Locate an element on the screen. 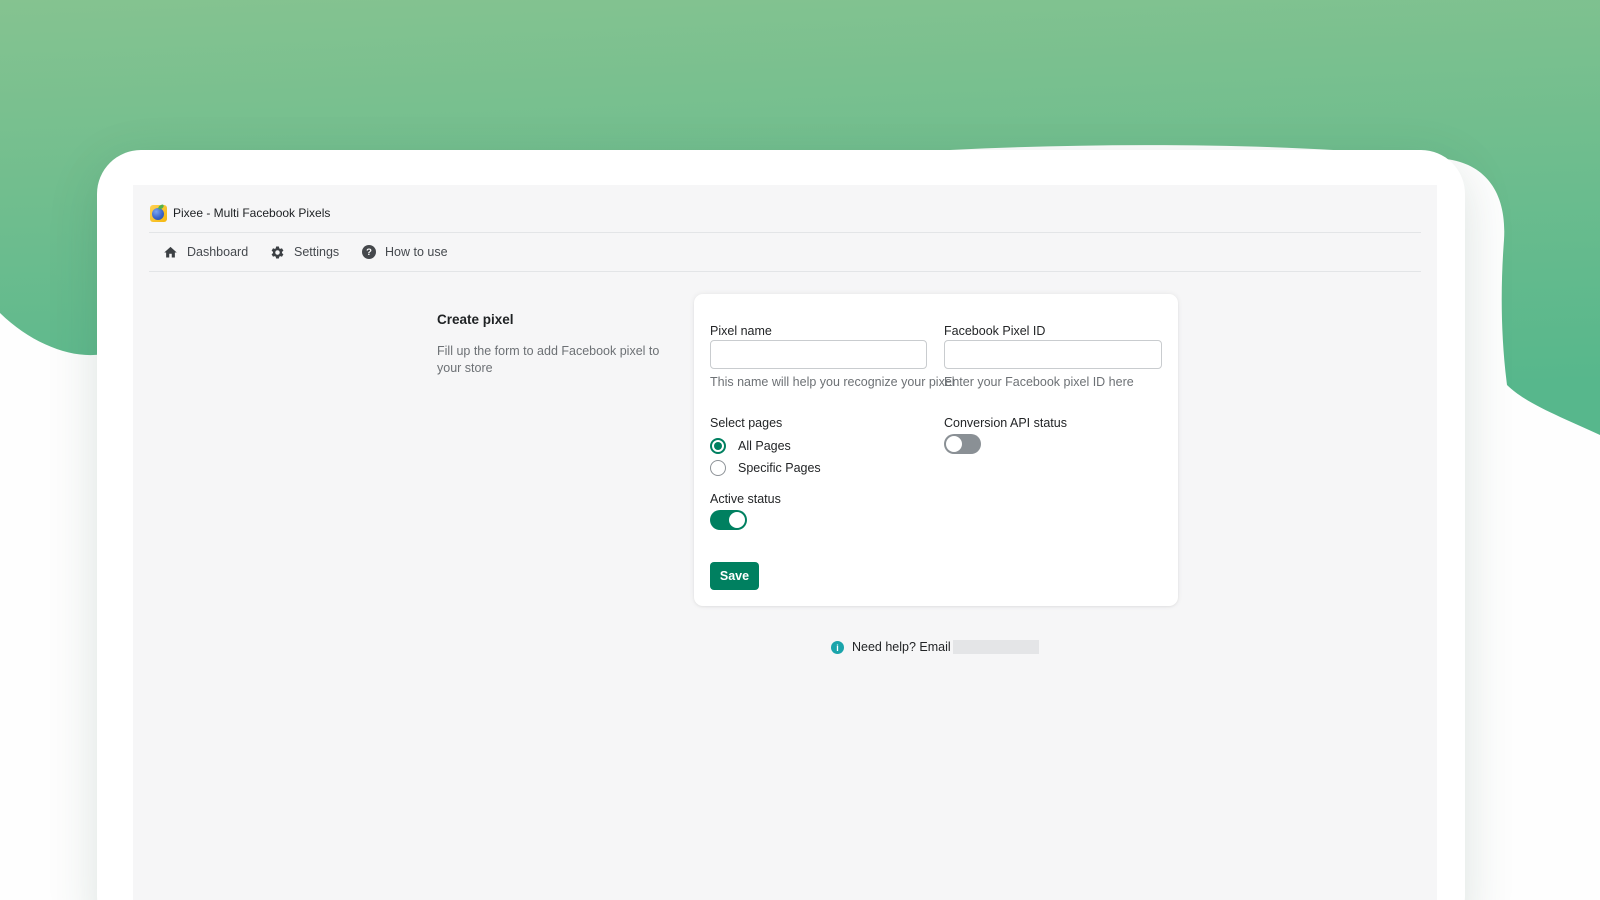  radio-label: All Pages is located at coordinates (764, 446).